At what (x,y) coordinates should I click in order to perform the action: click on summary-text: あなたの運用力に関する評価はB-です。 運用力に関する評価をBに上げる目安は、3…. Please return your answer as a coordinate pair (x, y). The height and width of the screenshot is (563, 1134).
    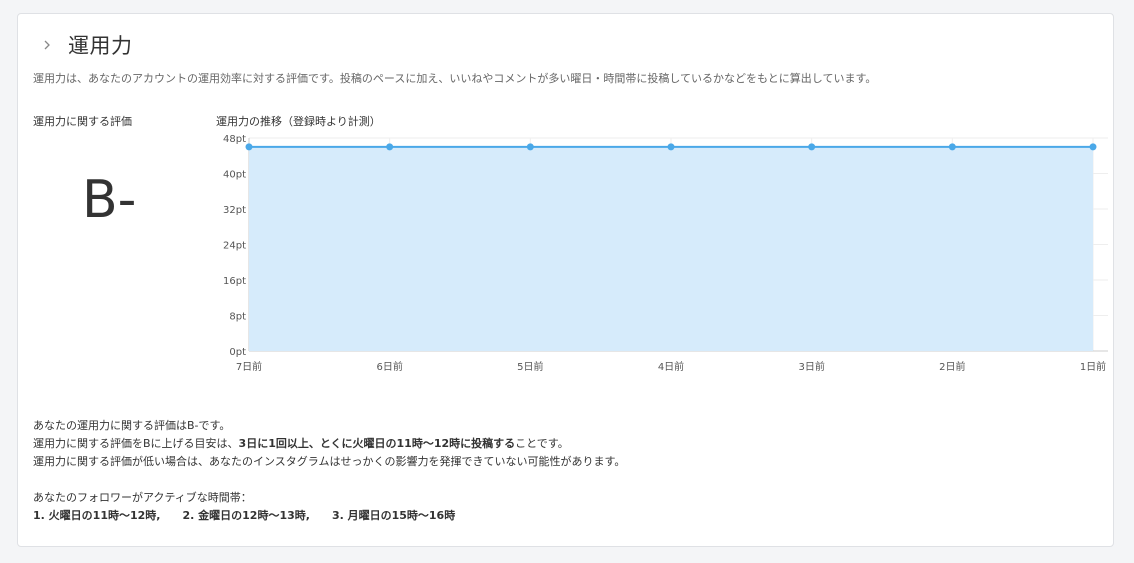
    Looking at the image, I should click on (329, 444).